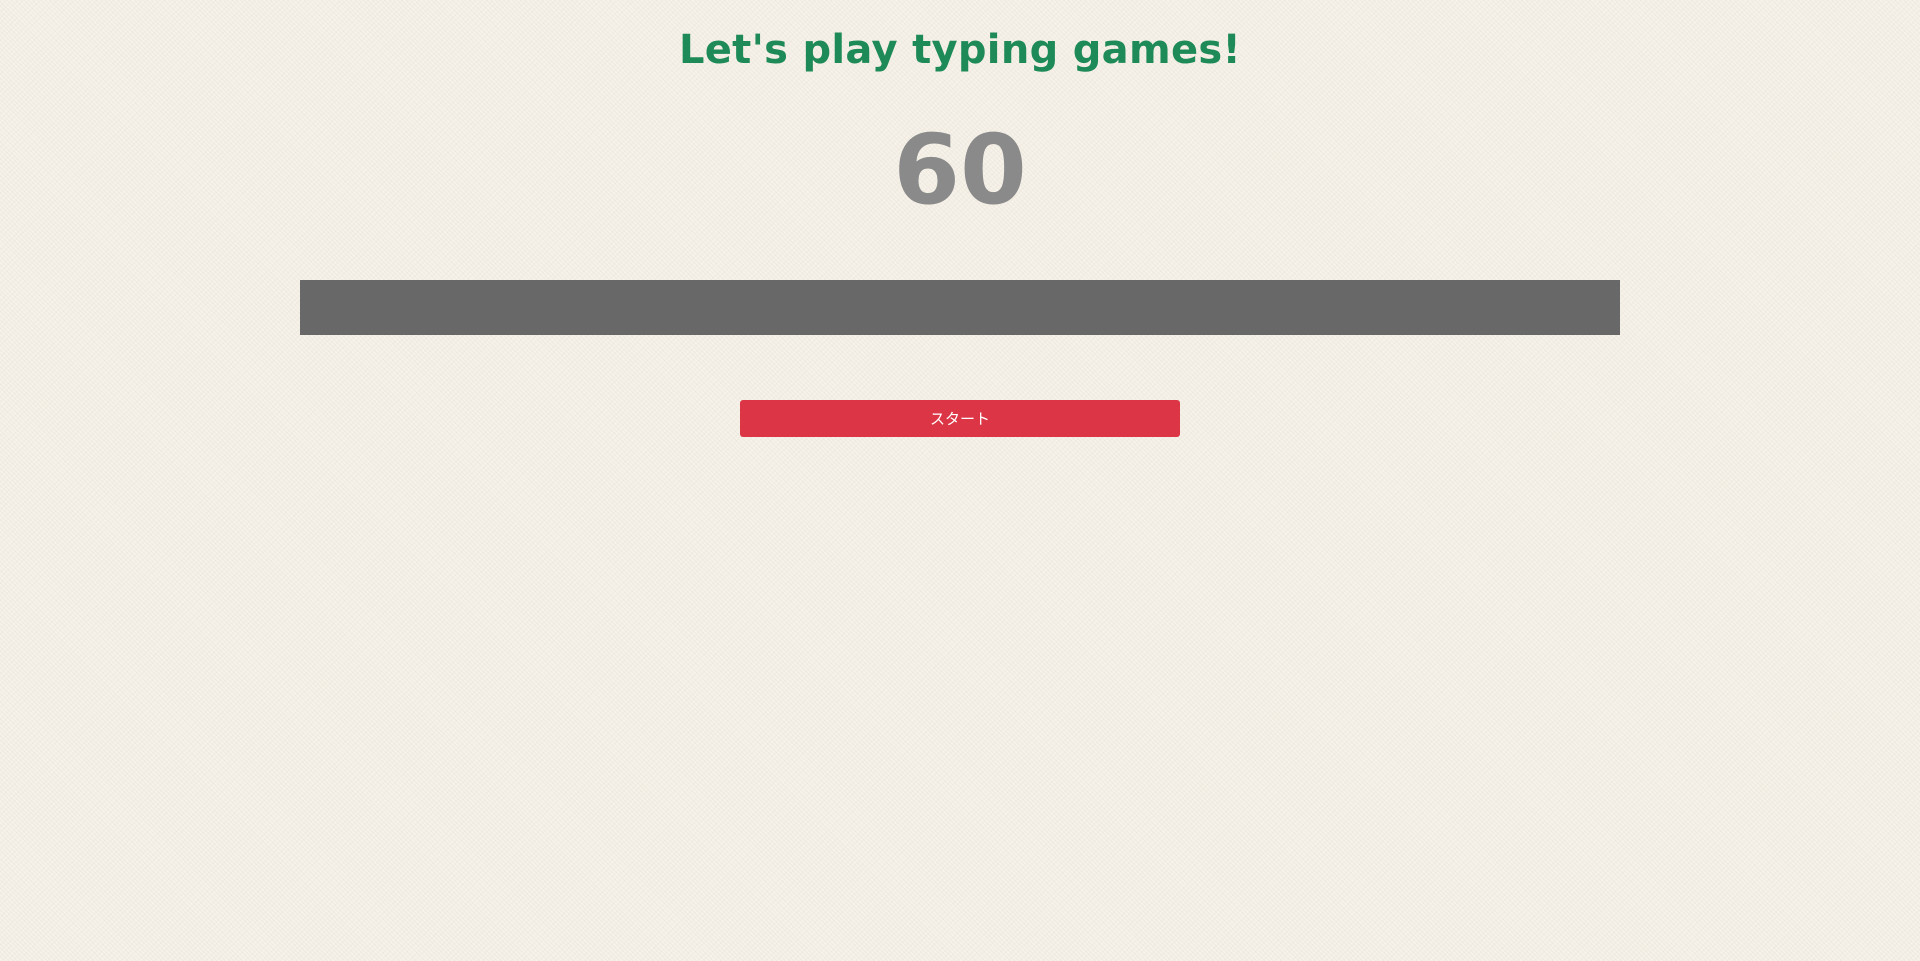 The width and height of the screenshot is (1920, 961). I want to click on countdown-timer: 60, so click(960, 170).